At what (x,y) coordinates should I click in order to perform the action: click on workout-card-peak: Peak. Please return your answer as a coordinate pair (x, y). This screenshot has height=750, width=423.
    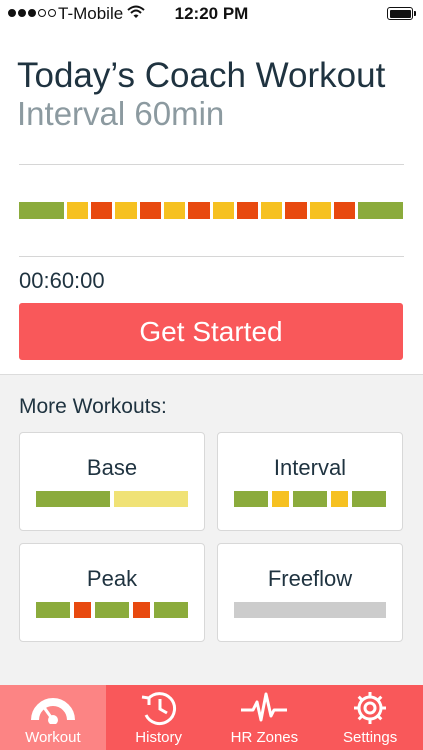
    Looking at the image, I should click on (112, 592).